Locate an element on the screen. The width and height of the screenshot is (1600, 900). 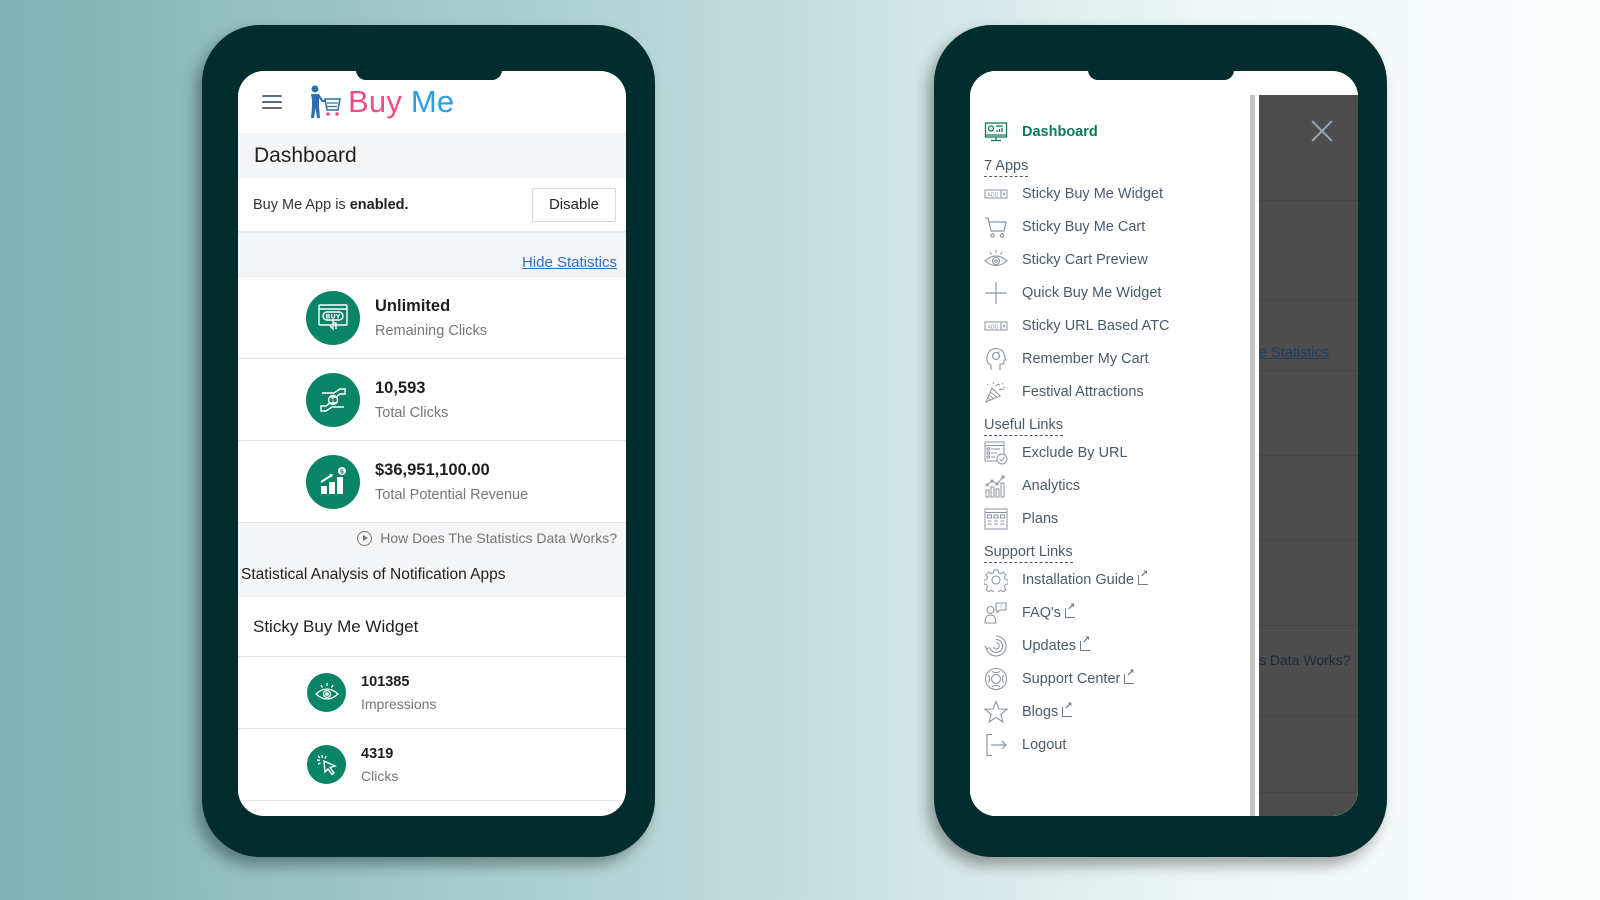
hand-coin-icon: 1 is located at coordinates (333, 399).